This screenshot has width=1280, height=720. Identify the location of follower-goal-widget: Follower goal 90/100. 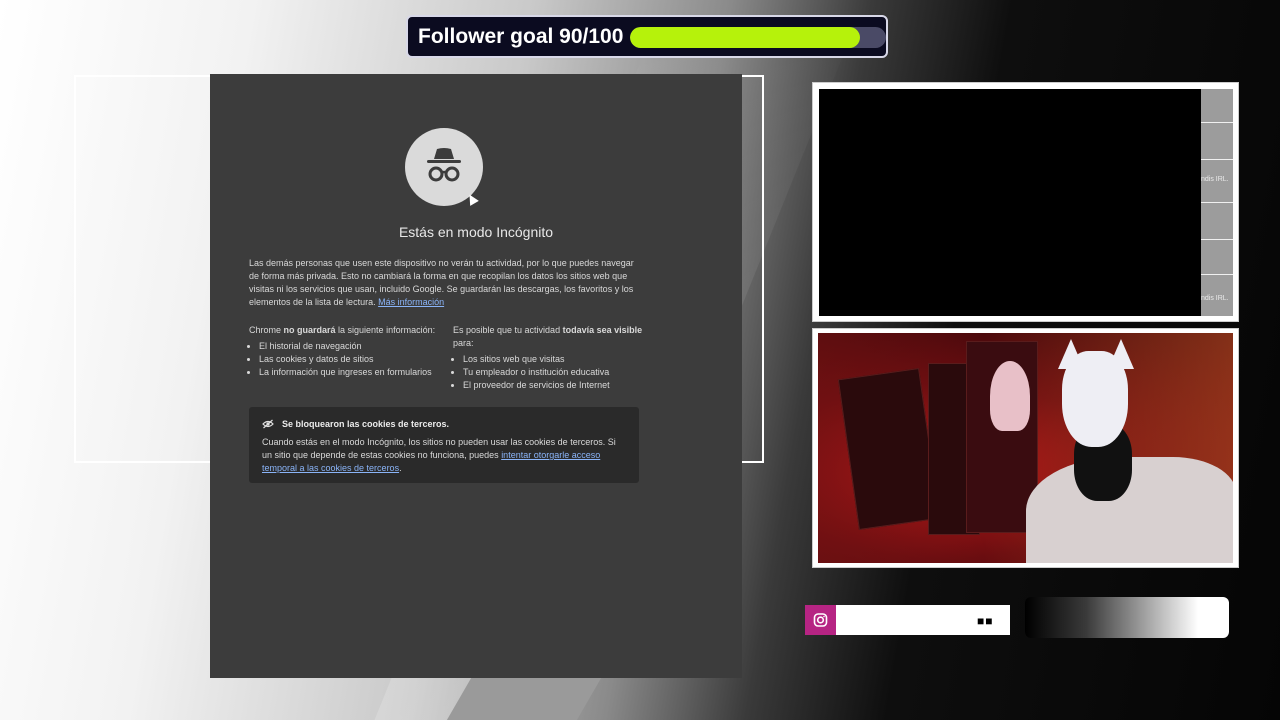
(647, 36).